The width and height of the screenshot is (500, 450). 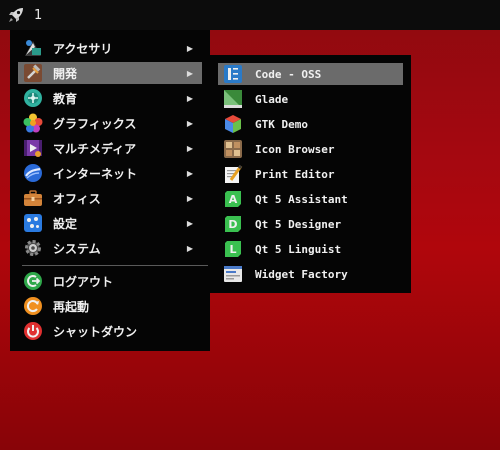 I want to click on menu-item-label: マルチメディア, so click(x=95, y=148).